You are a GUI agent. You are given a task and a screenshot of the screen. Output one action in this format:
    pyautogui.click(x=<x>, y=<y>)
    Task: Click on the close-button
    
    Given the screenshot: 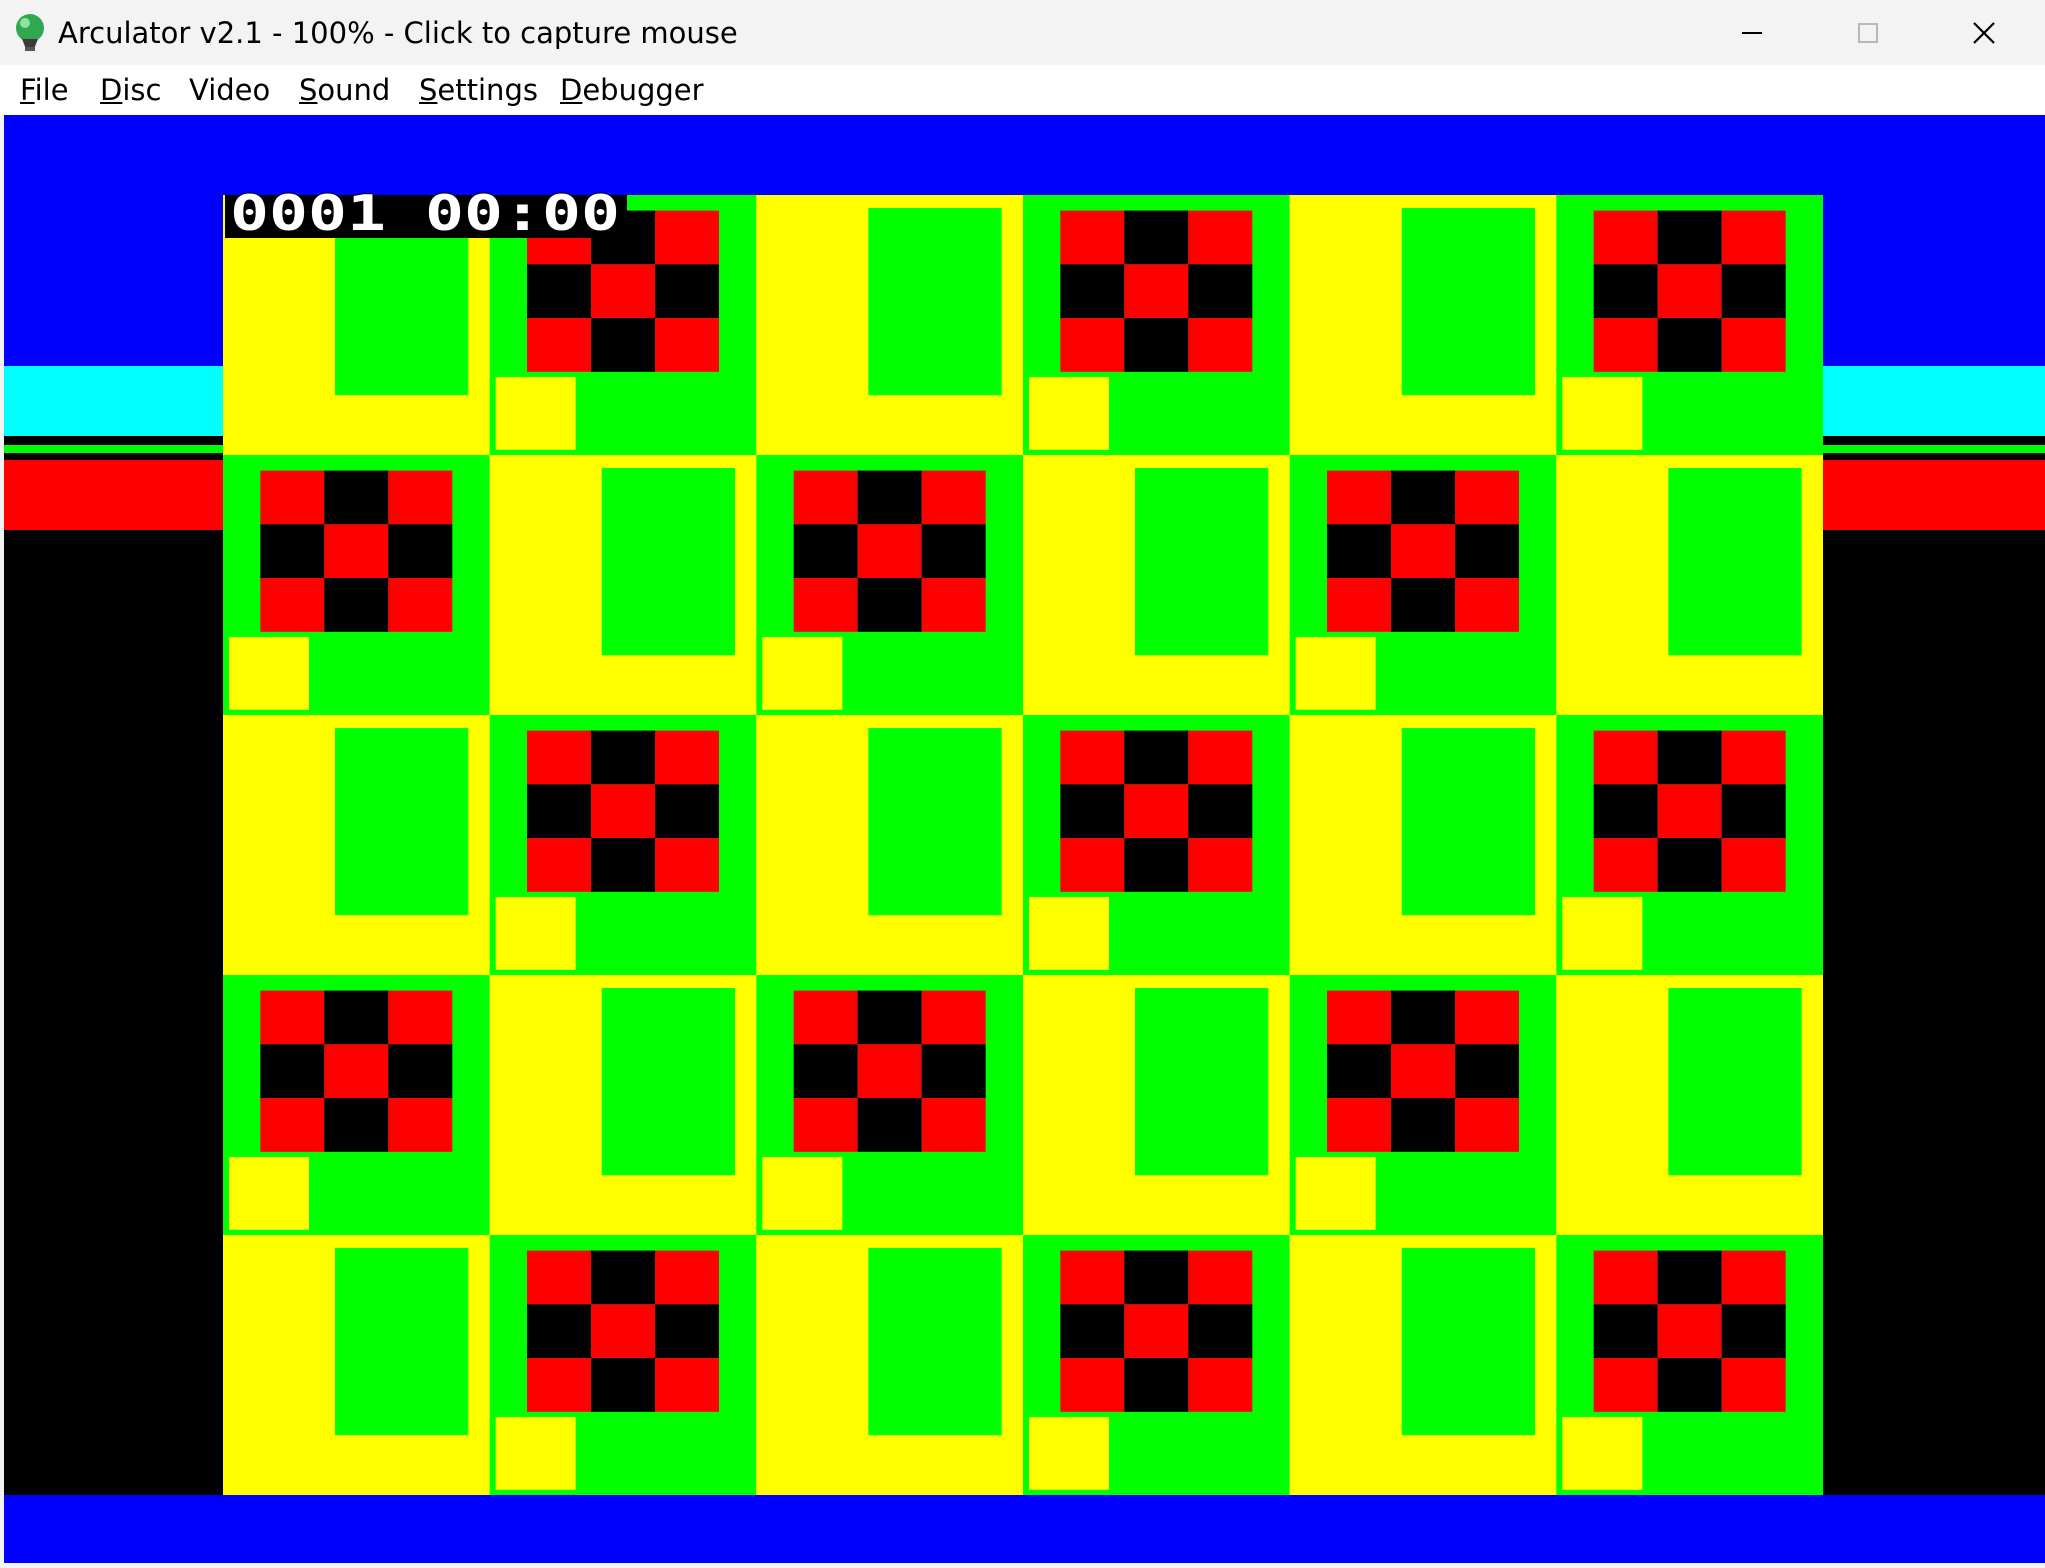 What is the action you would take?
    pyautogui.click(x=1984, y=32)
    